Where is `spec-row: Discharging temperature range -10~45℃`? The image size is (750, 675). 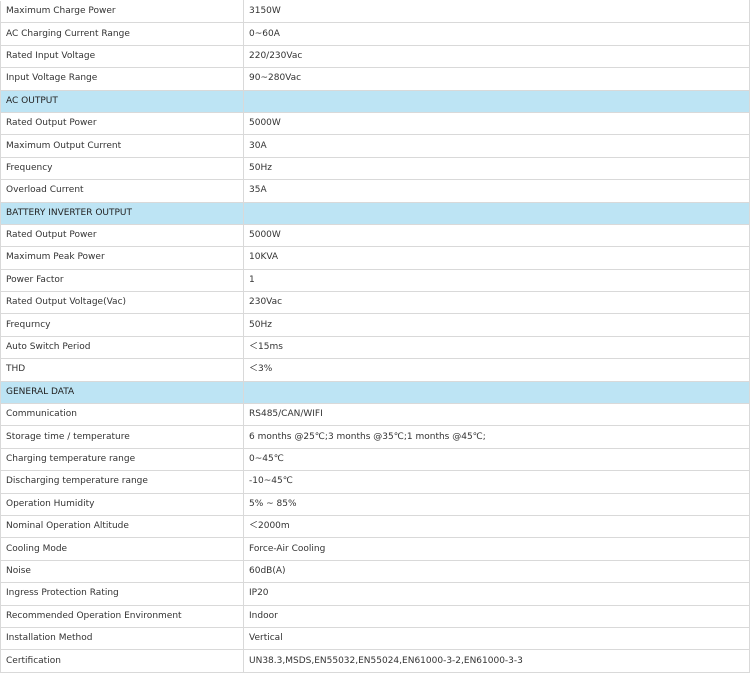
spec-row: Discharging temperature range -10~45℃ is located at coordinates (375, 482).